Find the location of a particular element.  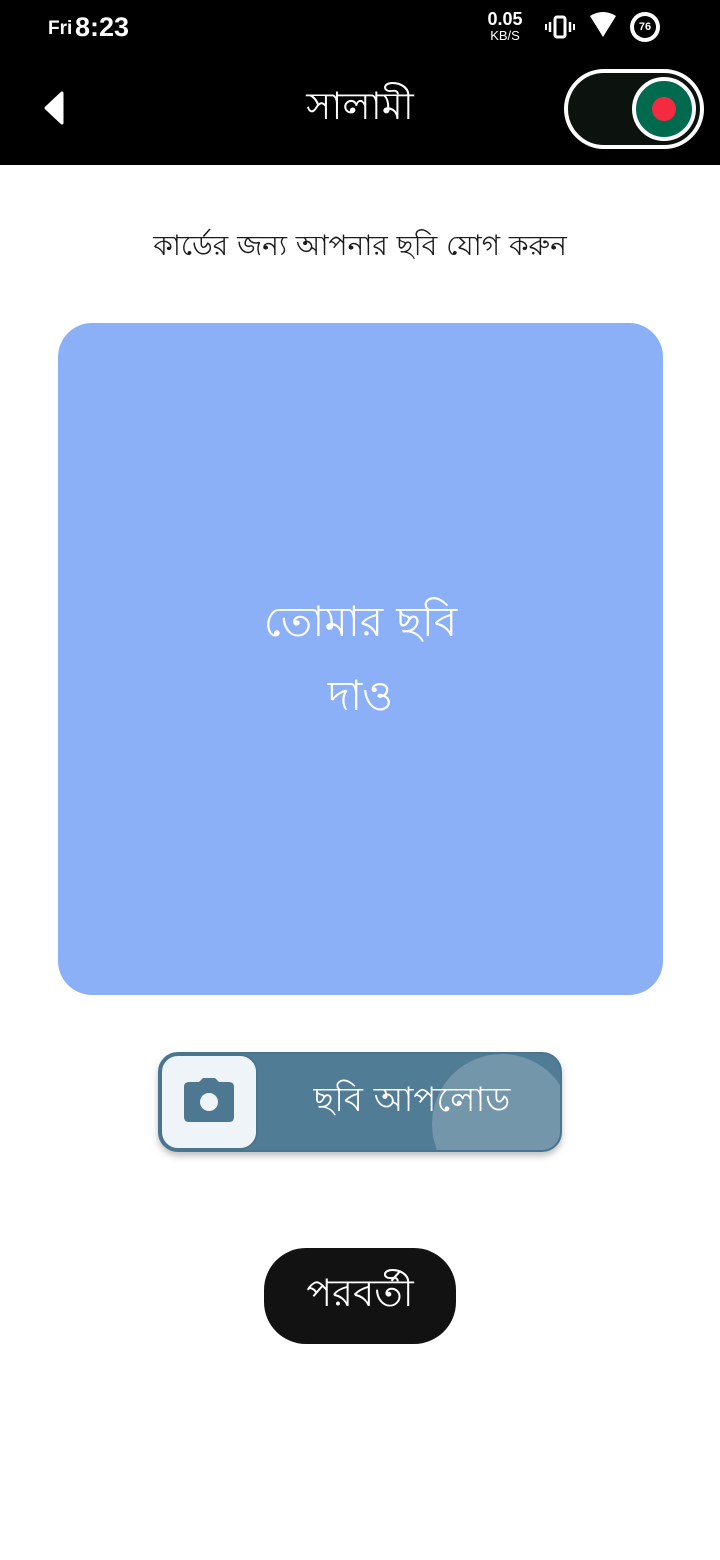

photo-placeholder-text: তোমার ছবি দাও is located at coordinates (361, 659).